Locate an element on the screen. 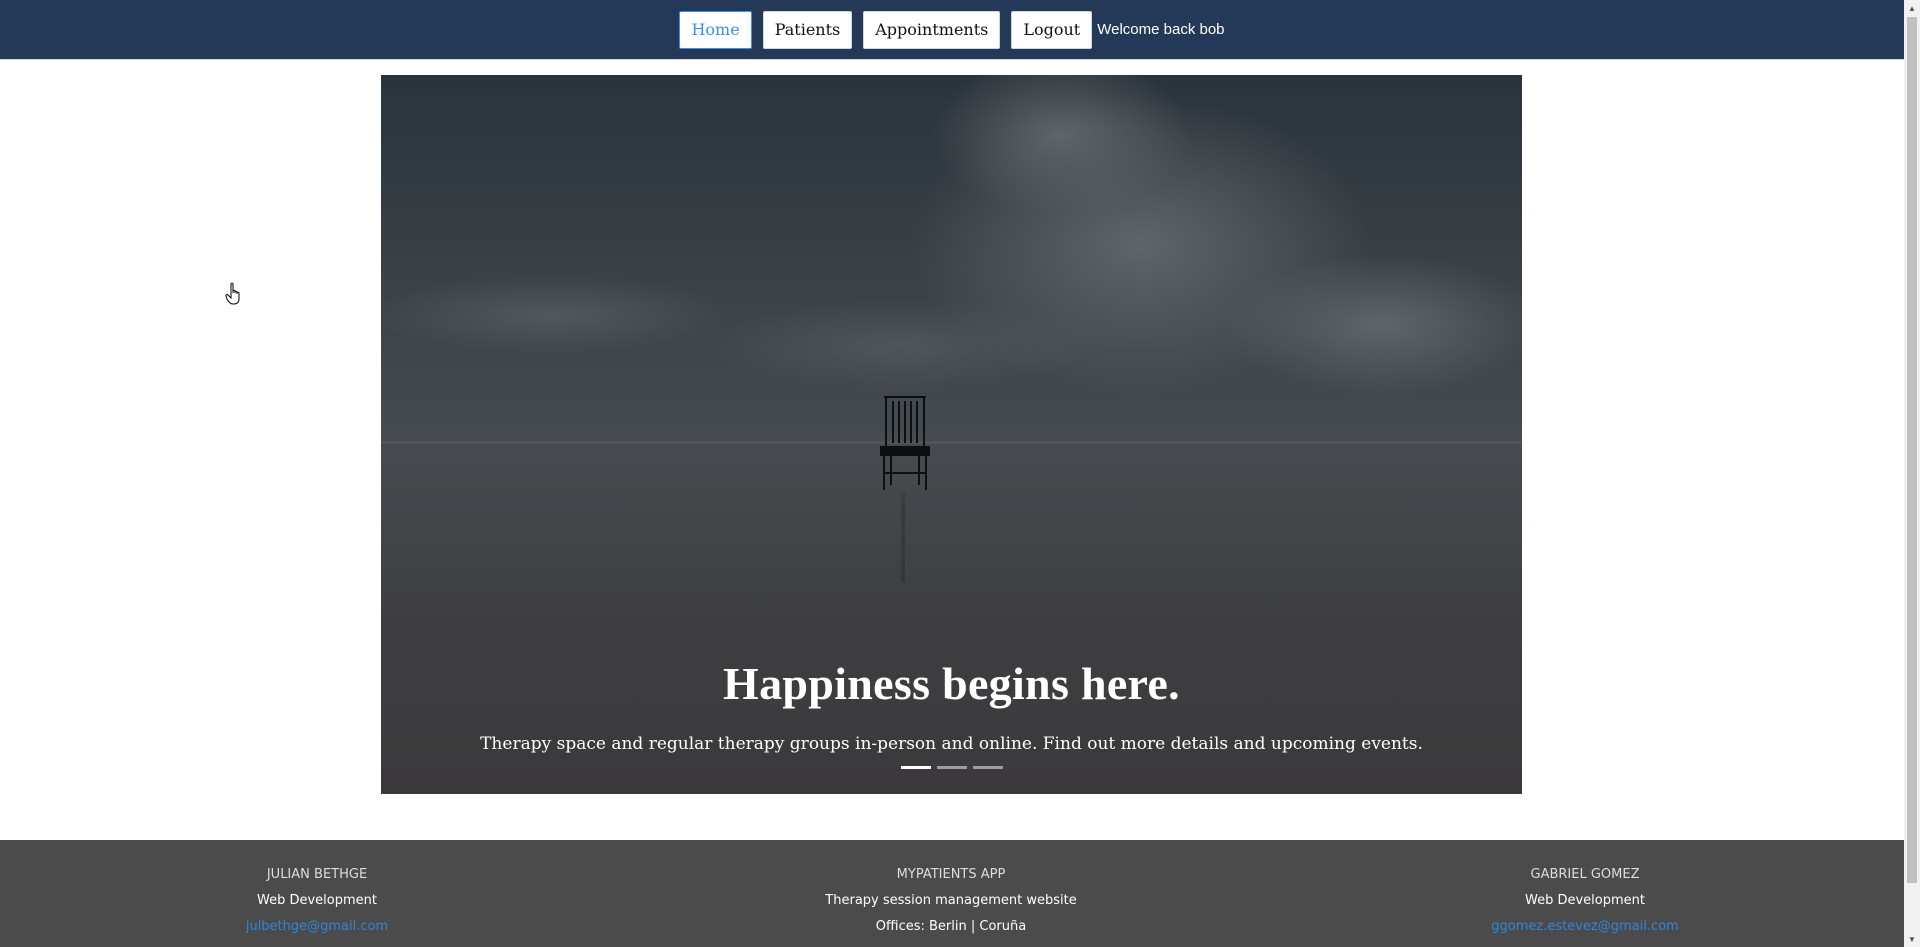  vertical-scrollbar: ▲ ▼ is located at coordinates (1912, 473).